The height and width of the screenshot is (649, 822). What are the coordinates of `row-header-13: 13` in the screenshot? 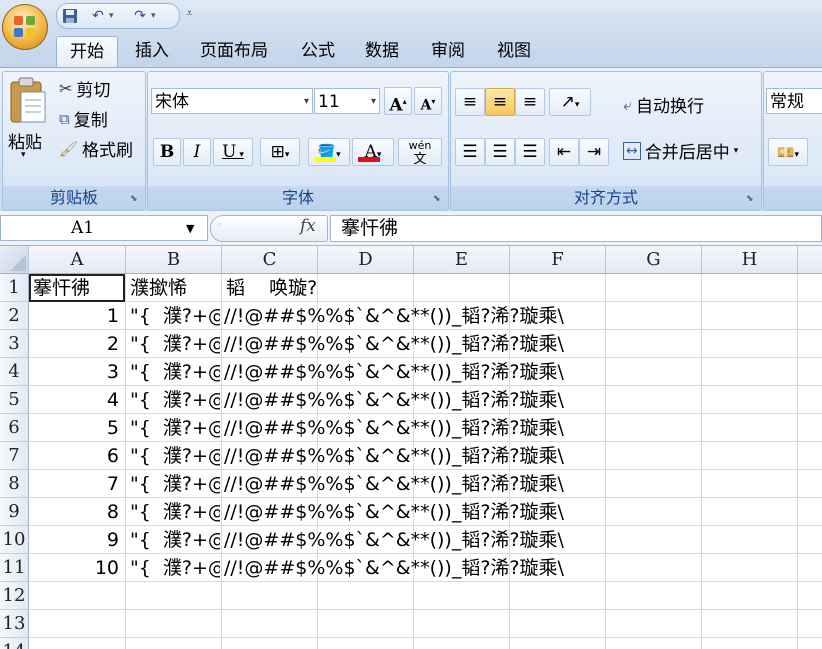 It's located at (14, 624).